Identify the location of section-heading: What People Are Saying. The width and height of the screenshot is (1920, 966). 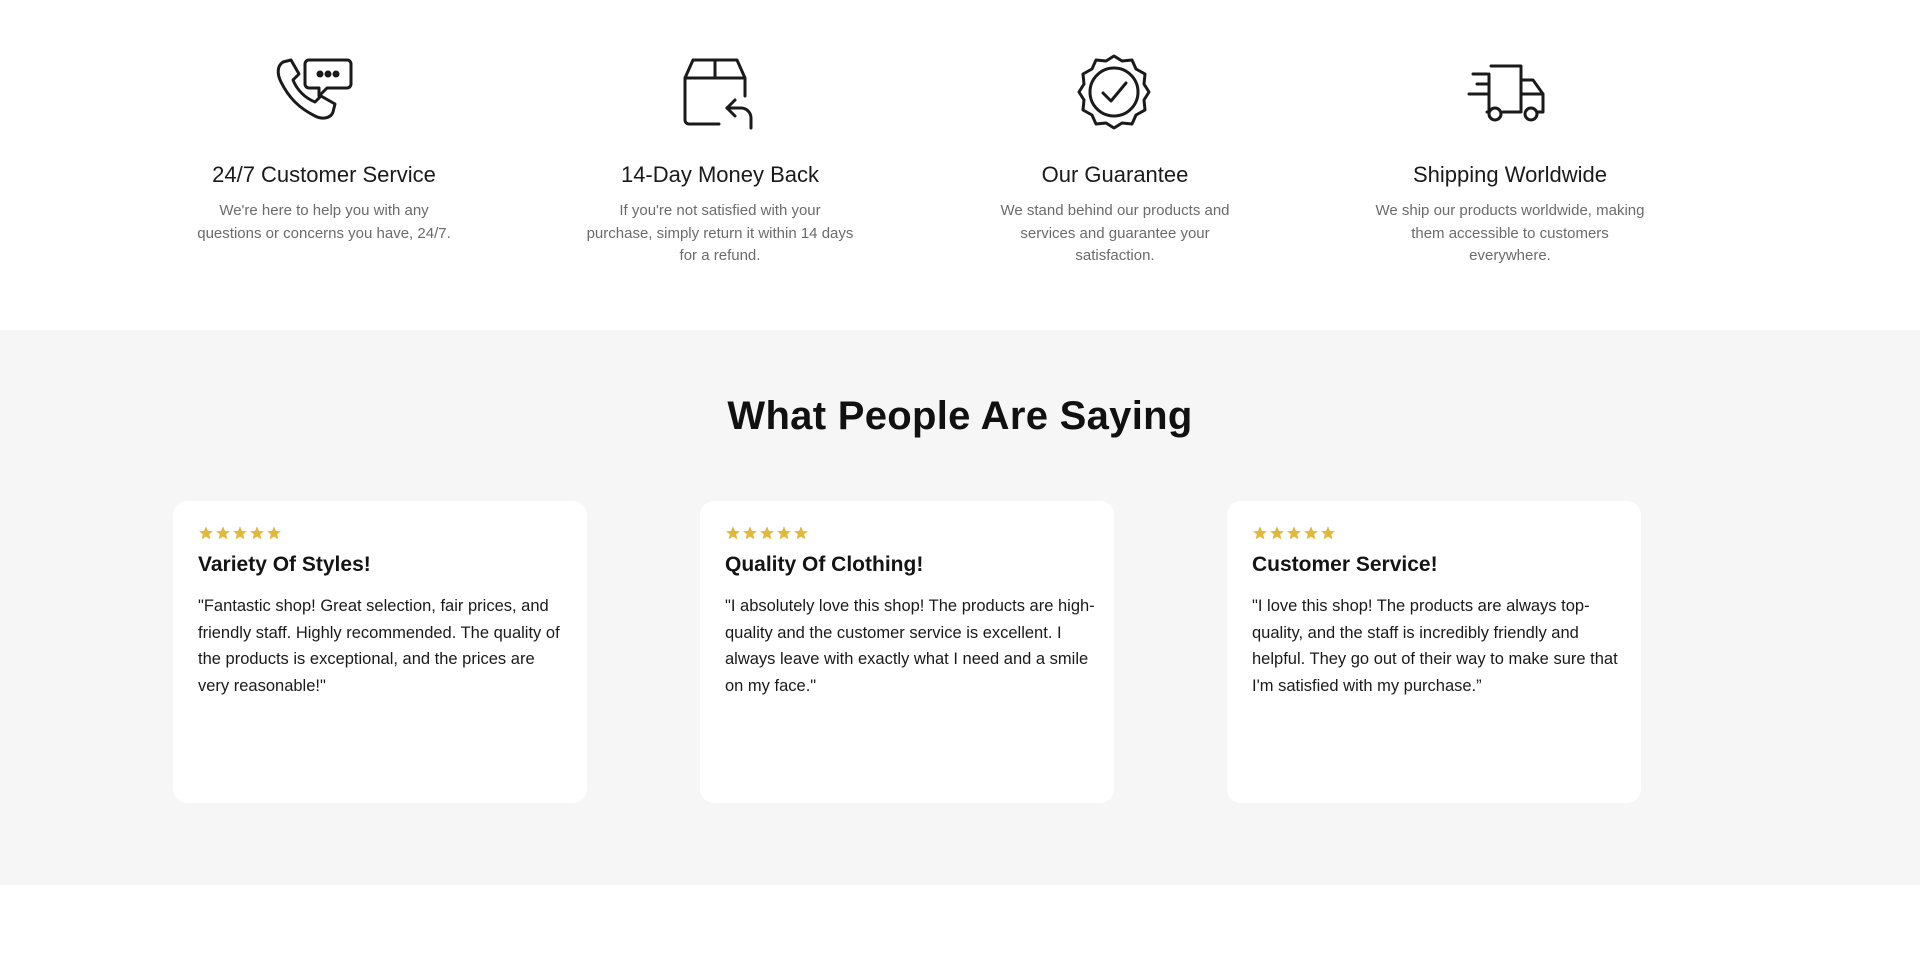
(960, 416).